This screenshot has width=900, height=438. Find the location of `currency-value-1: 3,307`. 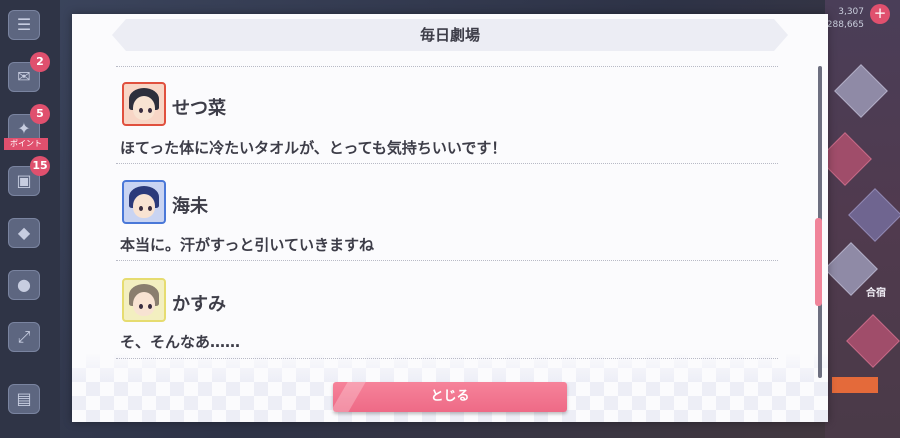

currency-value-1: 3,307 is located at coordinates (851, 12).